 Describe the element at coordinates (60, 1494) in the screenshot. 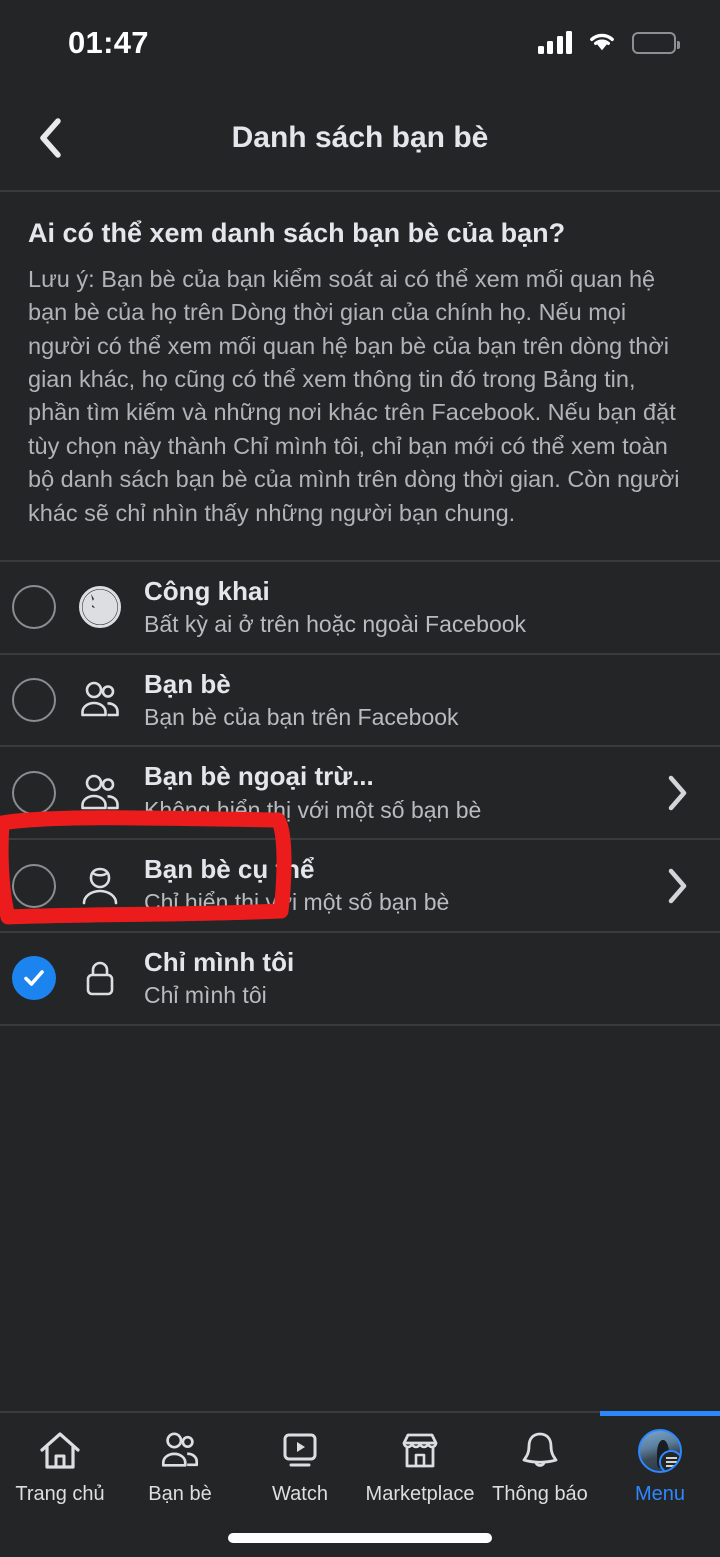

I see `tab-label: Trang chủ` at that location.